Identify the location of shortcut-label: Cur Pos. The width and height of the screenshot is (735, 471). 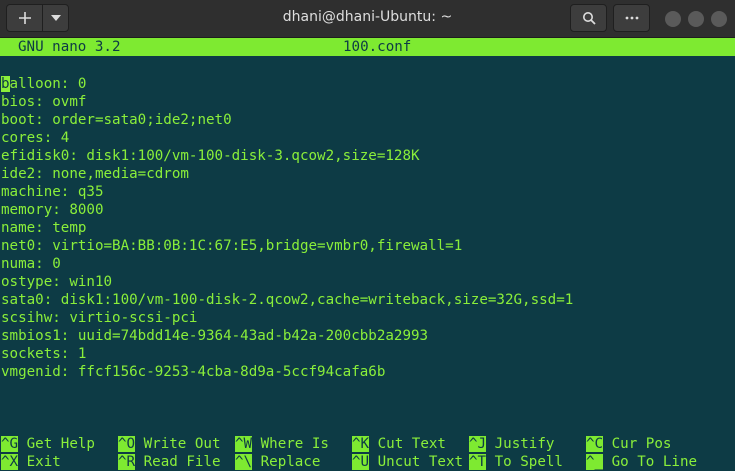
(641, 444).